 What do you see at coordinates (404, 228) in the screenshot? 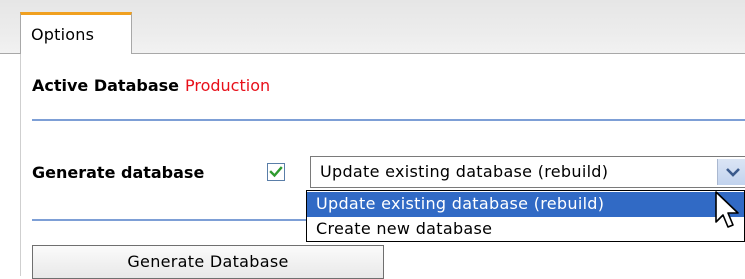
I see `dropdown-option-label: Create new database` at bounding box center [404, 228].